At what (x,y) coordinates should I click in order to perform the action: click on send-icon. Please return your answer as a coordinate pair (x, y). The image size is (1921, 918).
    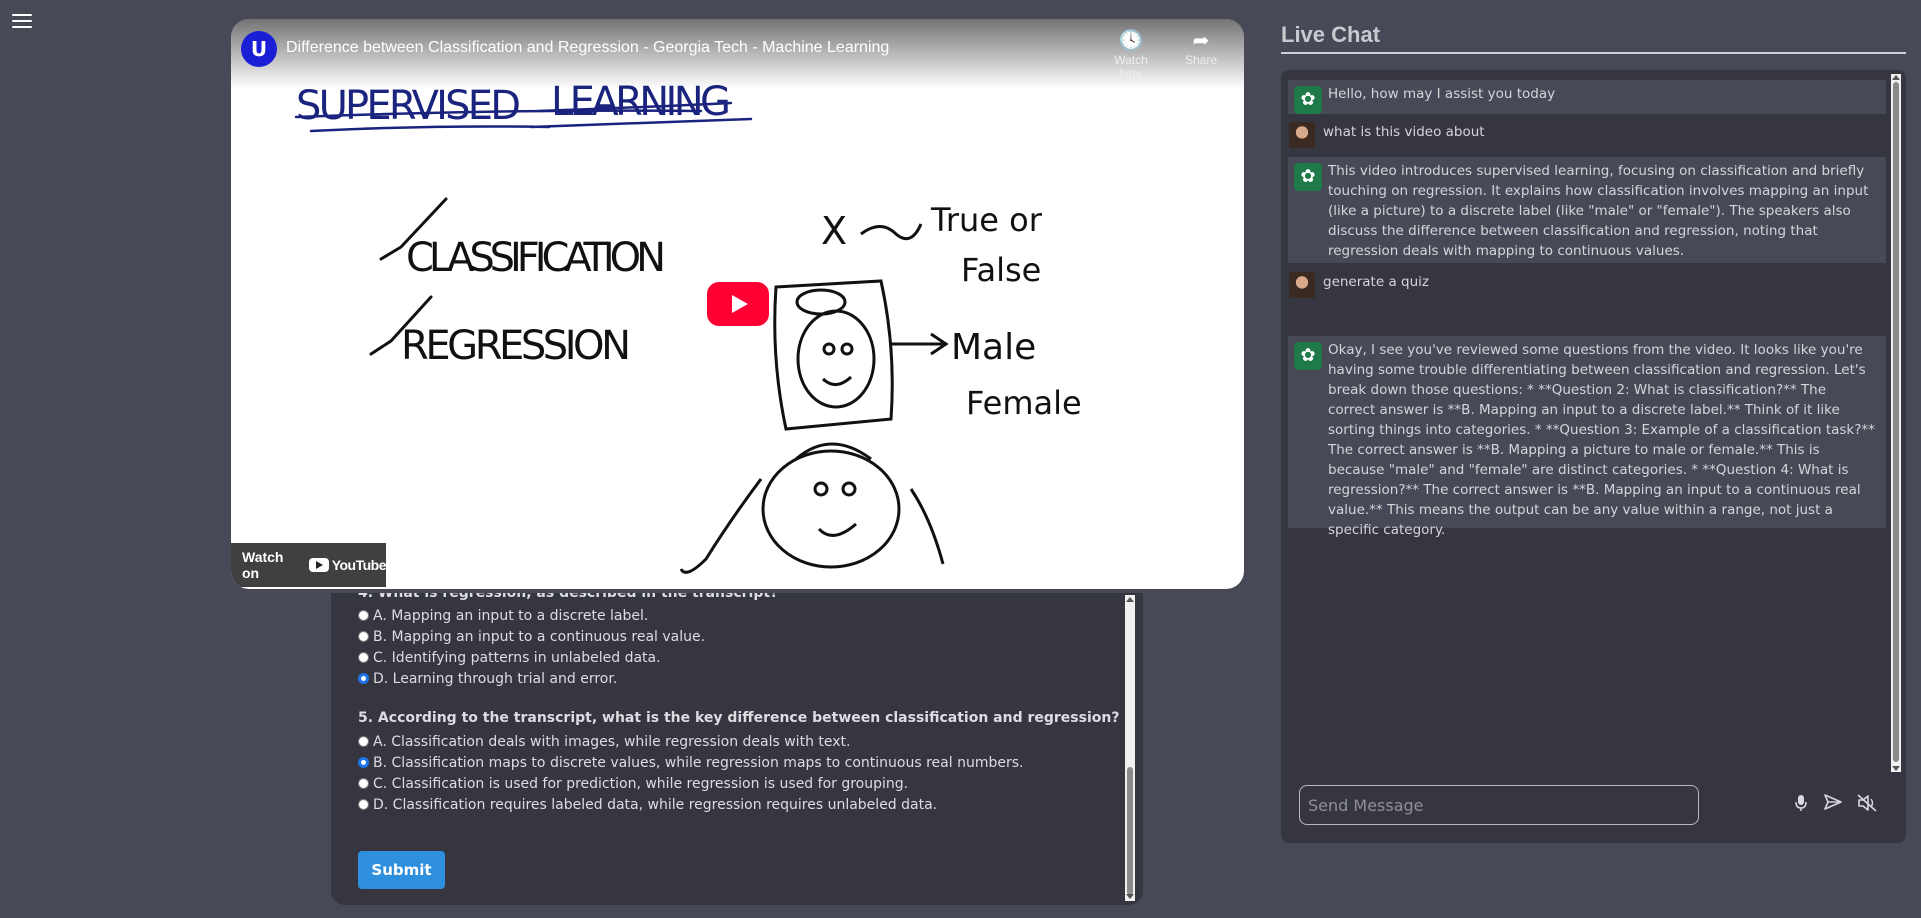
    Looking at the image, I should click on (1833, 805).